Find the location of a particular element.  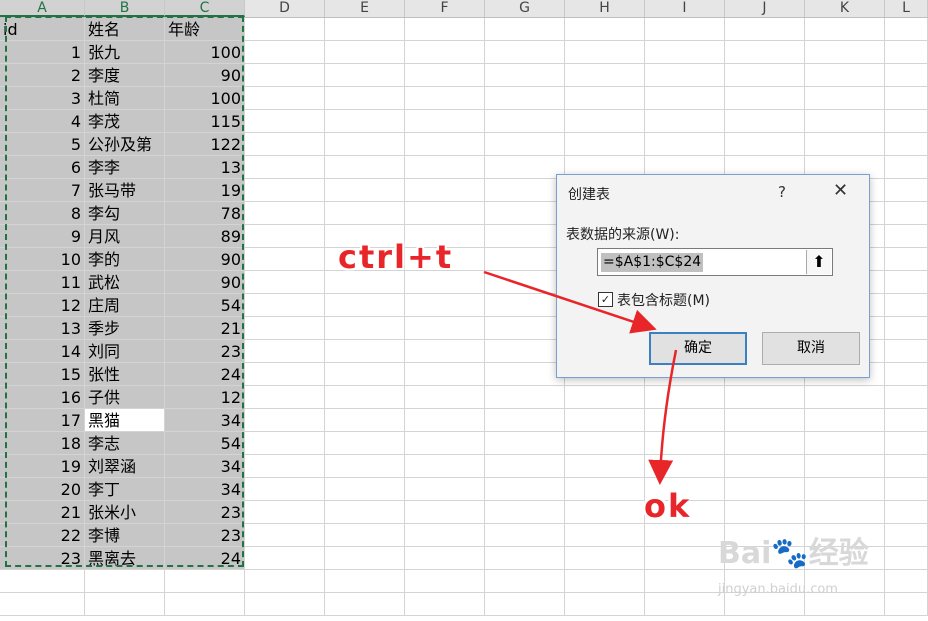

id-cell: 19 is located at coordinates (42, 466).